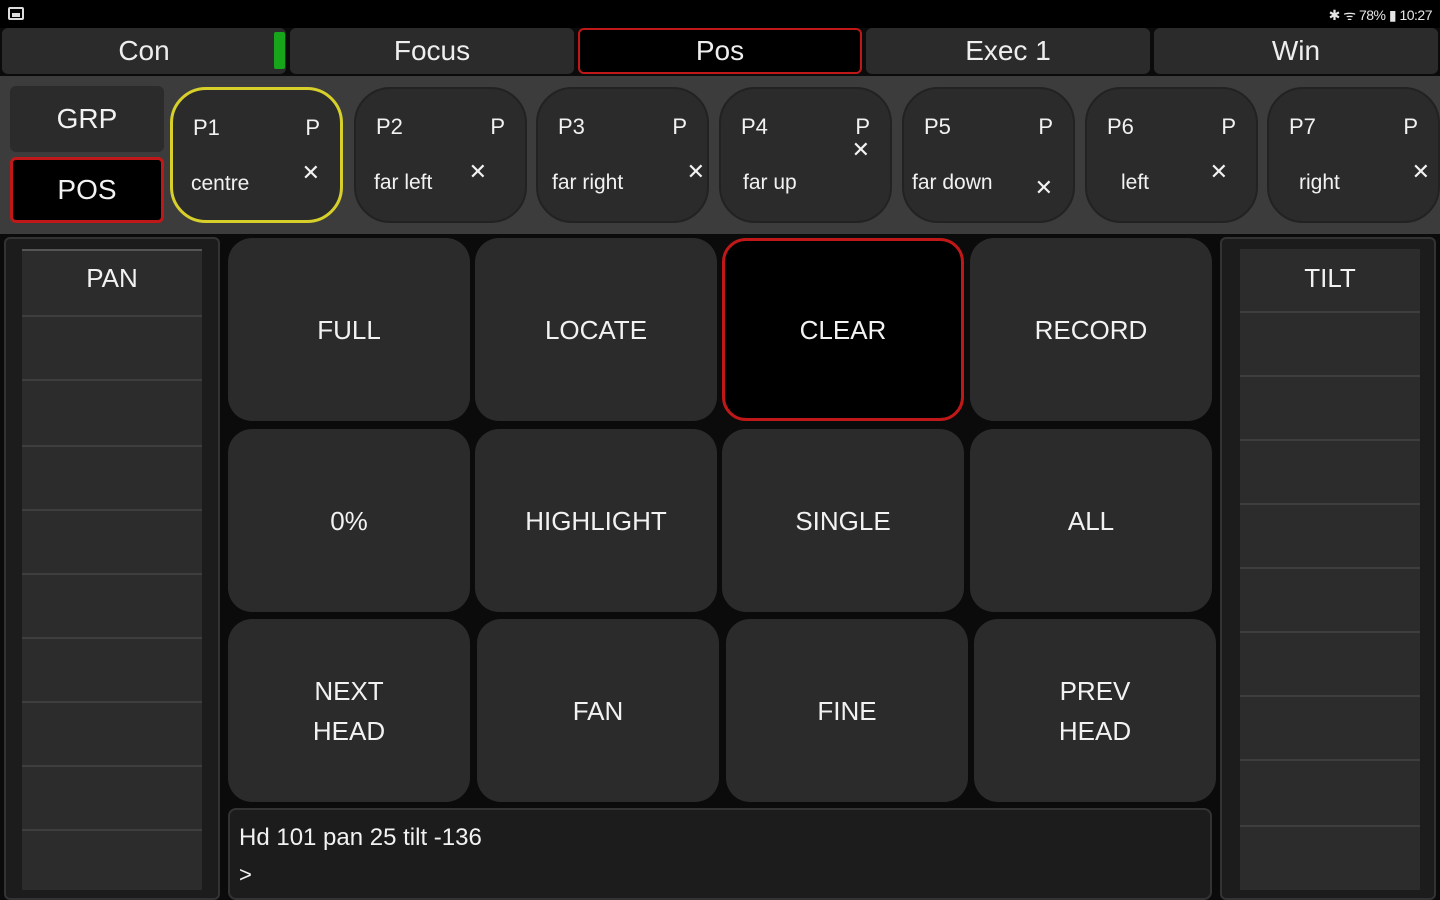  Describe the element at coordinates (440, 155) in the screenshot. I see `palette-p2: P2 P far left ✕` at that location.